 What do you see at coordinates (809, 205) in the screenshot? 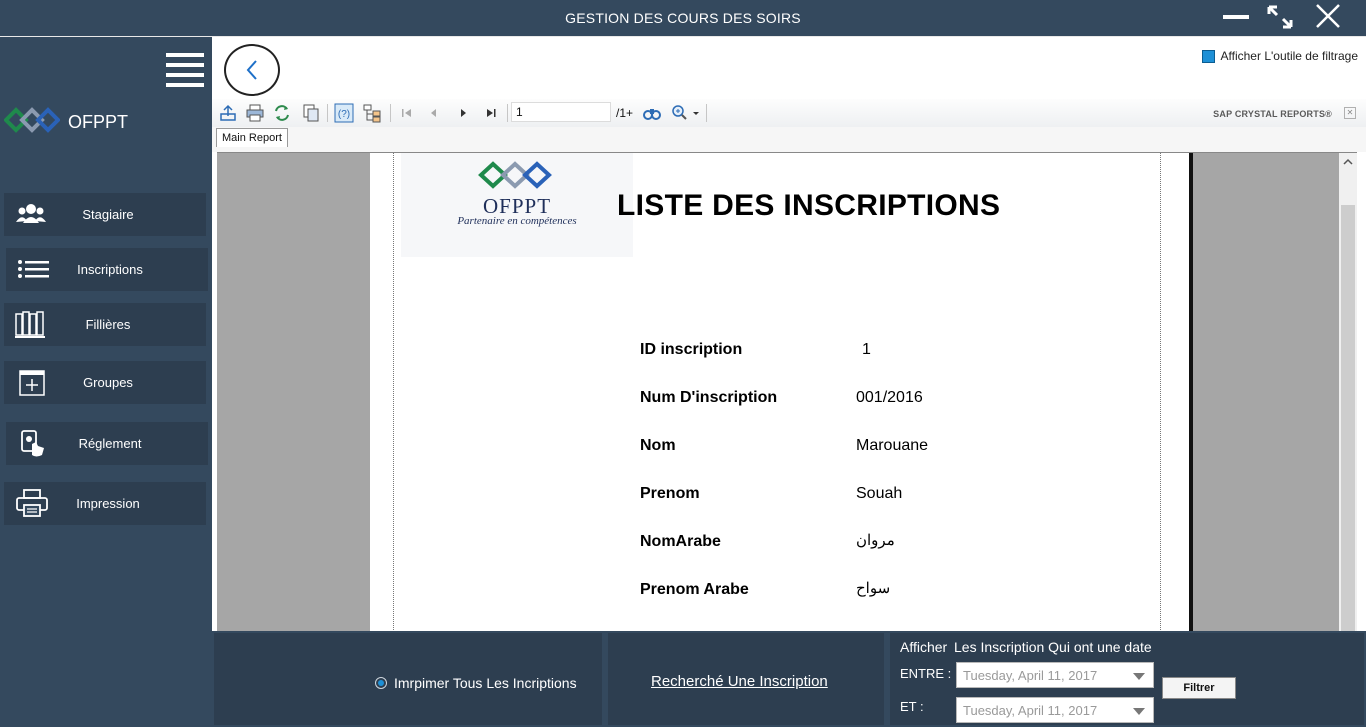
I see `report-title: LISTE DES INSCRIPTIONS` at bounding box center [809, 205].